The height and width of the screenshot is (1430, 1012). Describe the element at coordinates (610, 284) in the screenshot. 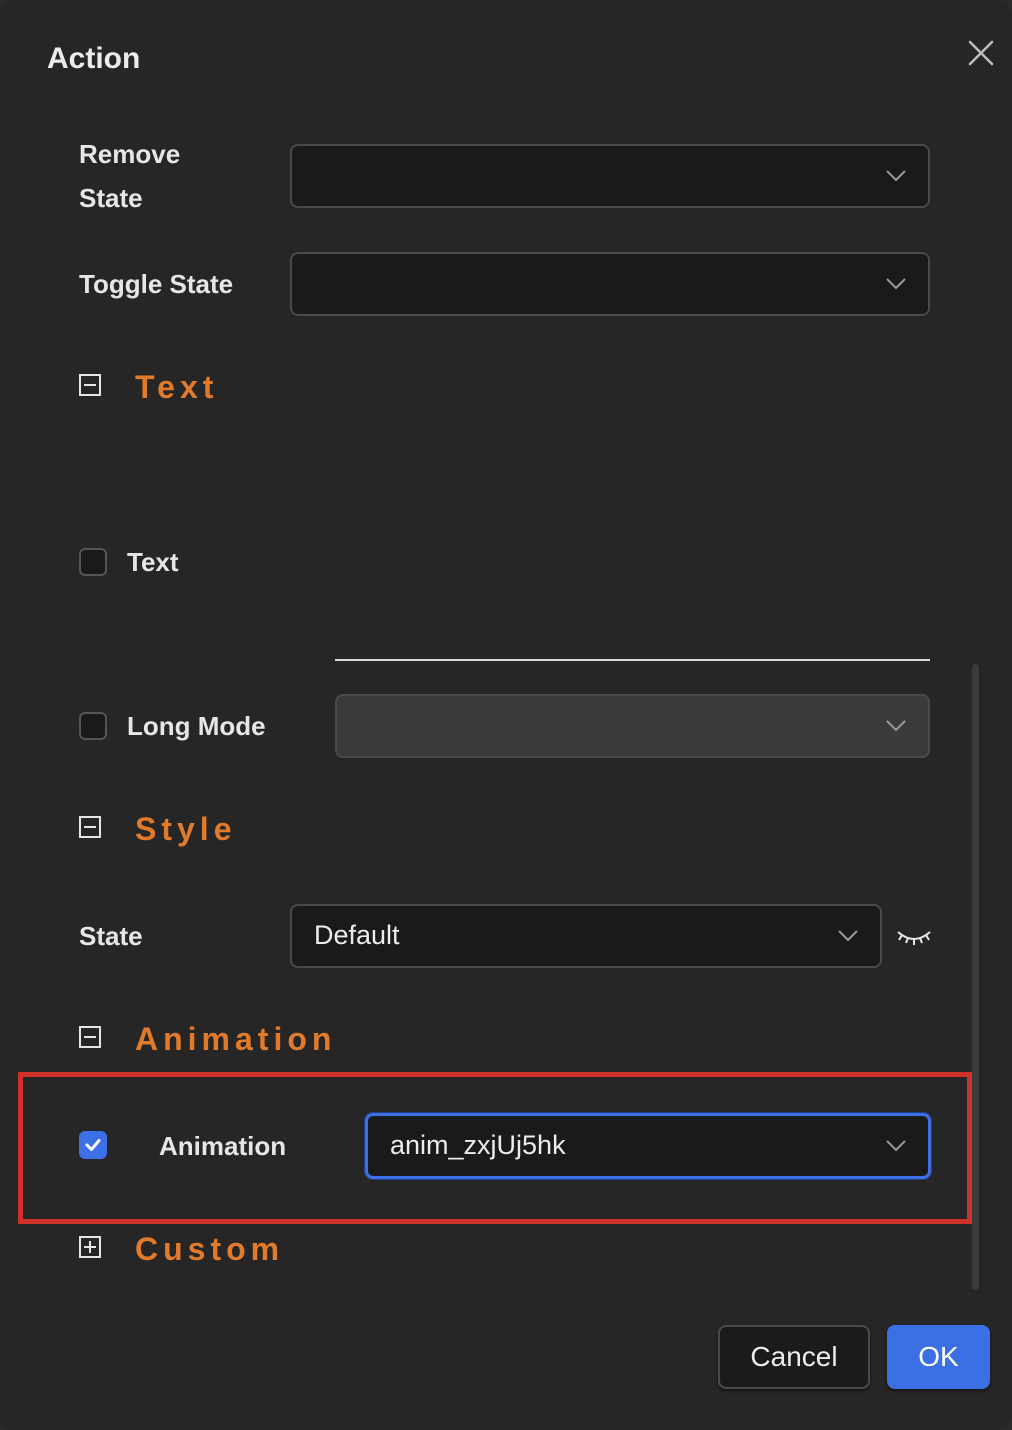

I see `toggle-state-select` at that location.